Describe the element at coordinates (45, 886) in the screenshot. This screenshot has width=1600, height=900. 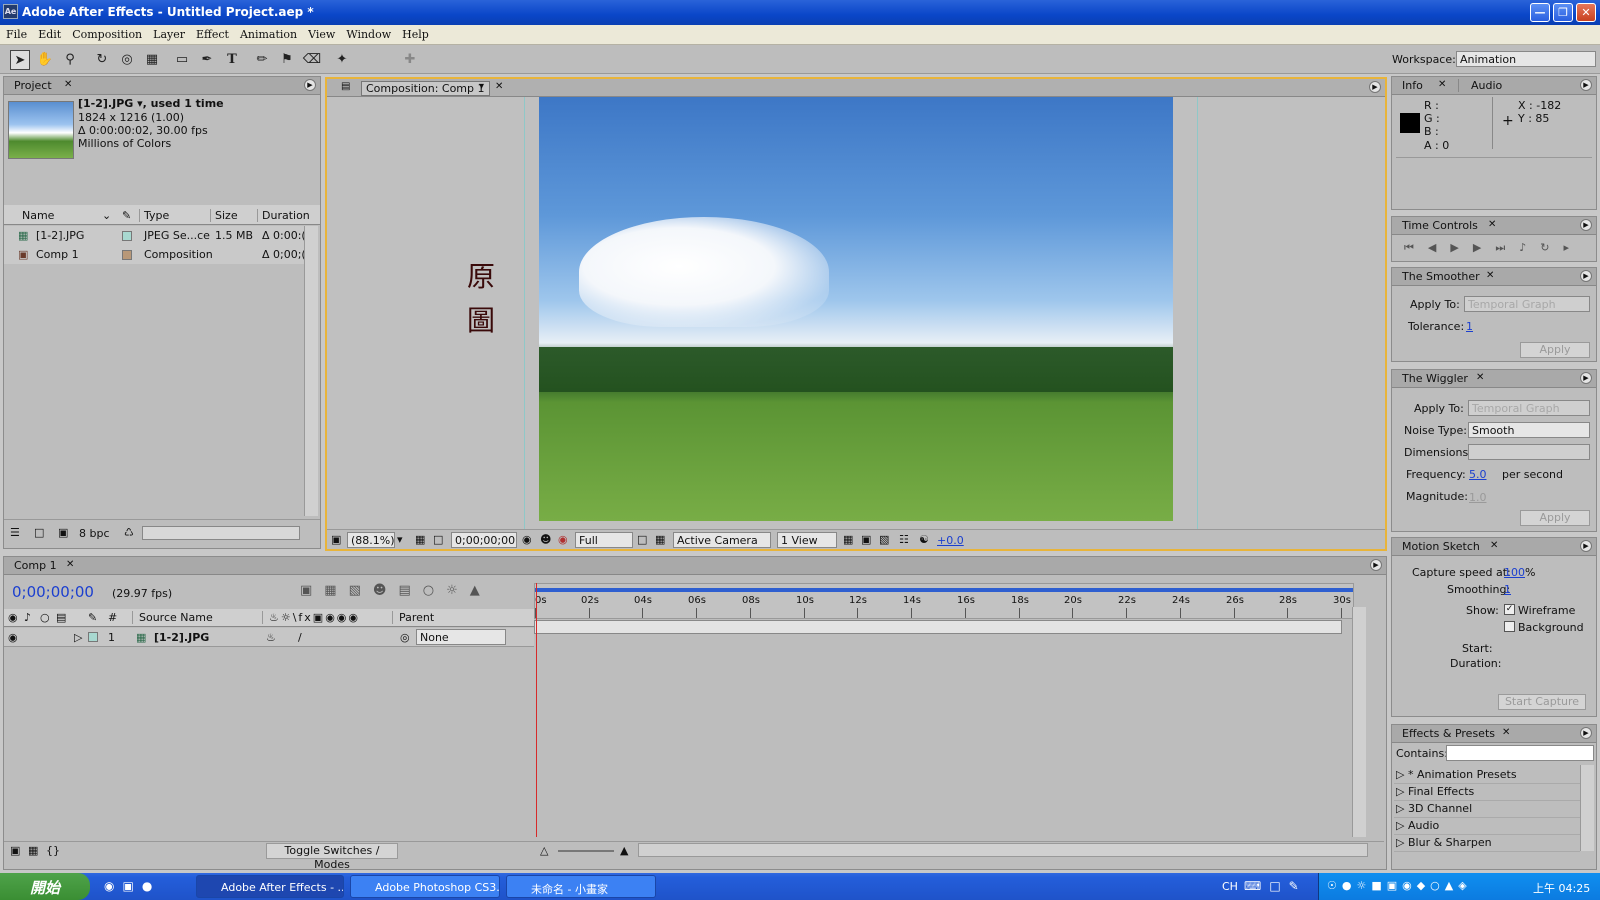
I see `start-button: 開始` at that location.